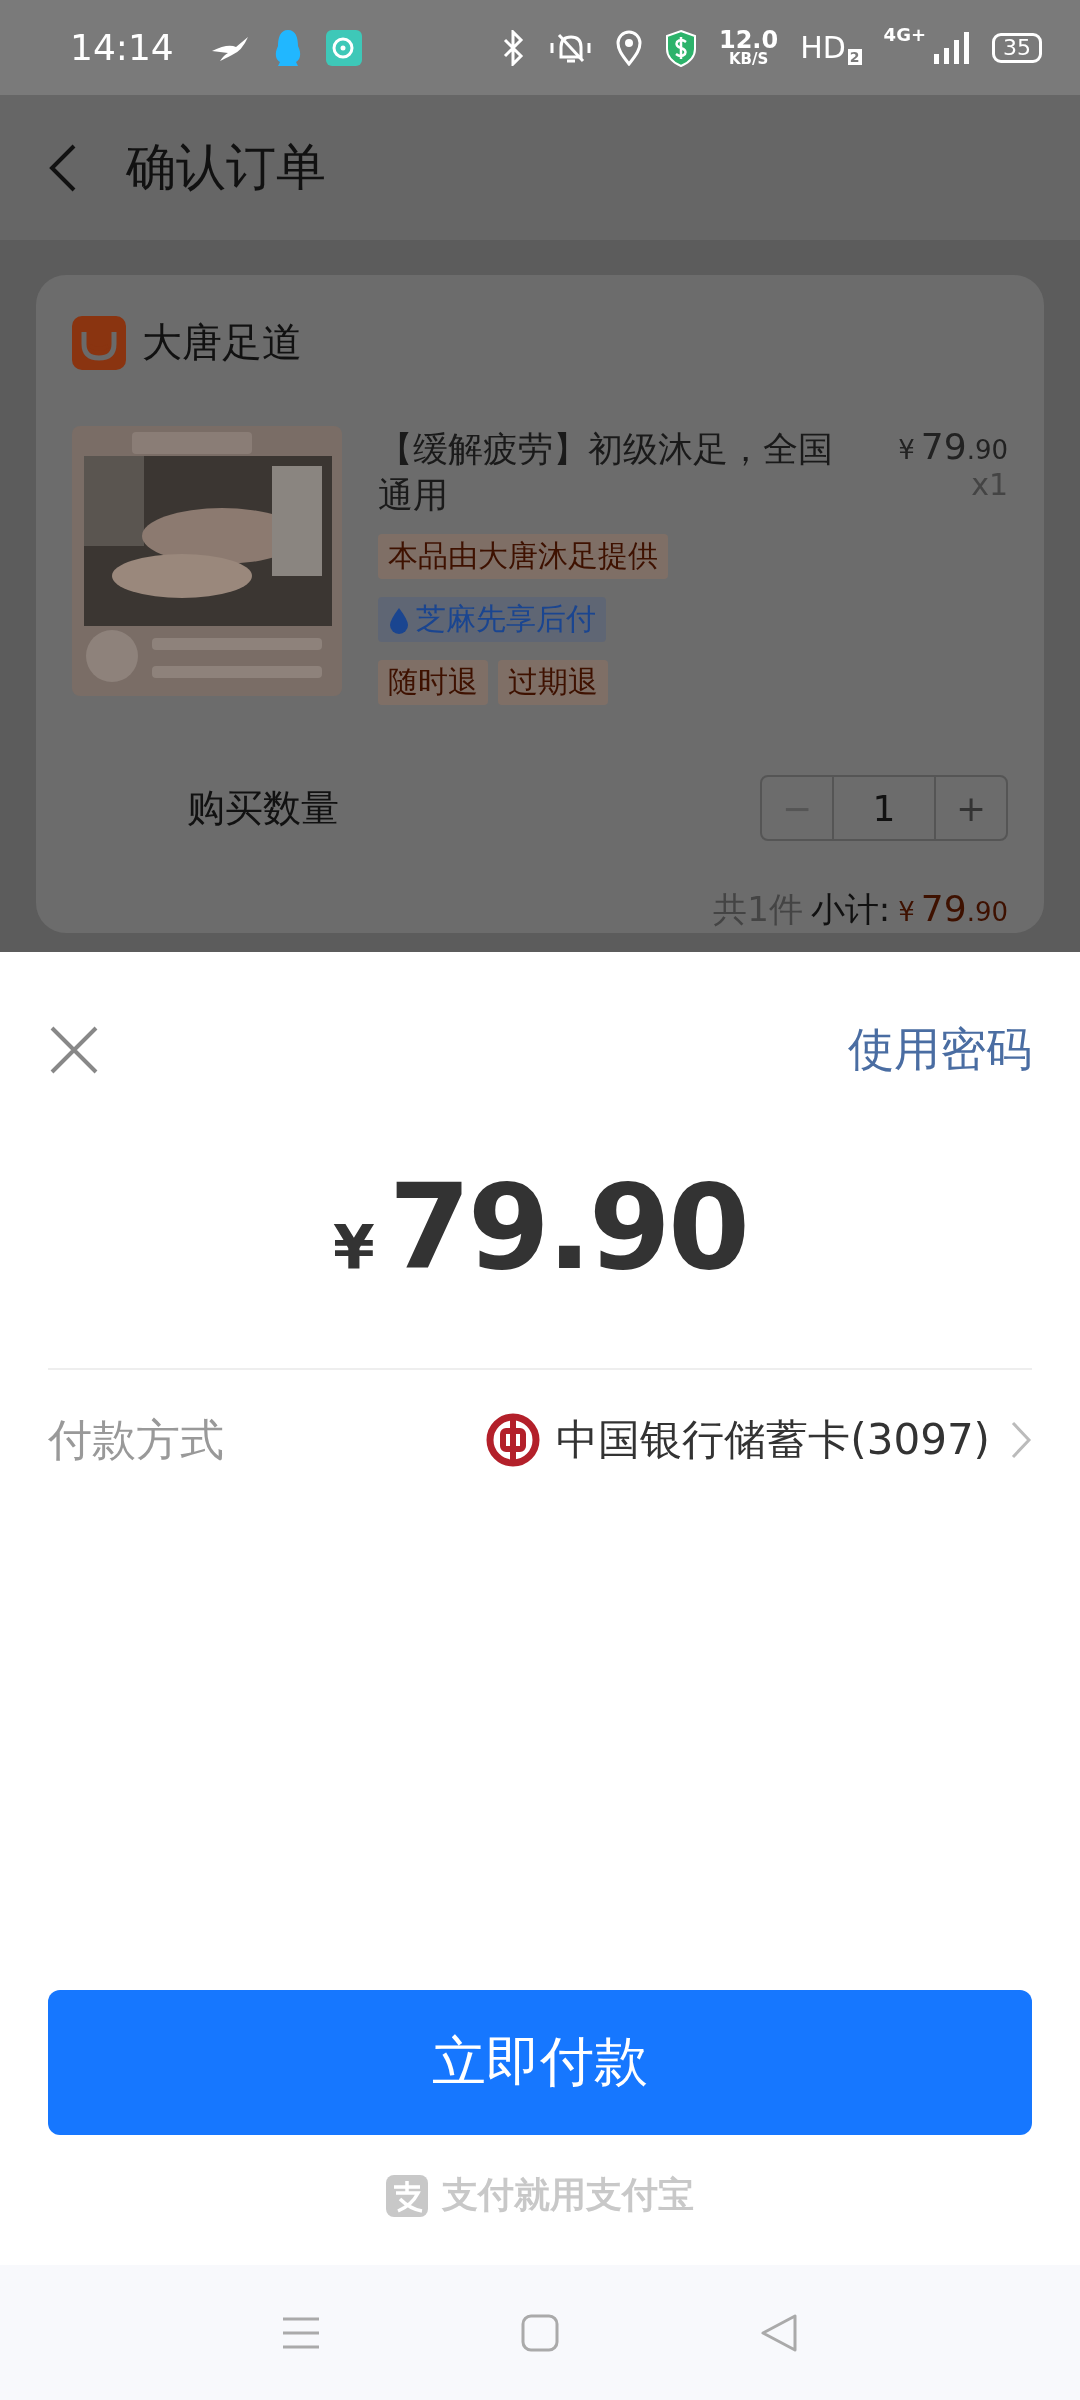  What do you see at coordinates (553, 682) in the screenshot?
I see `refund-tag: 过期退` at bounding box center [553, 682].